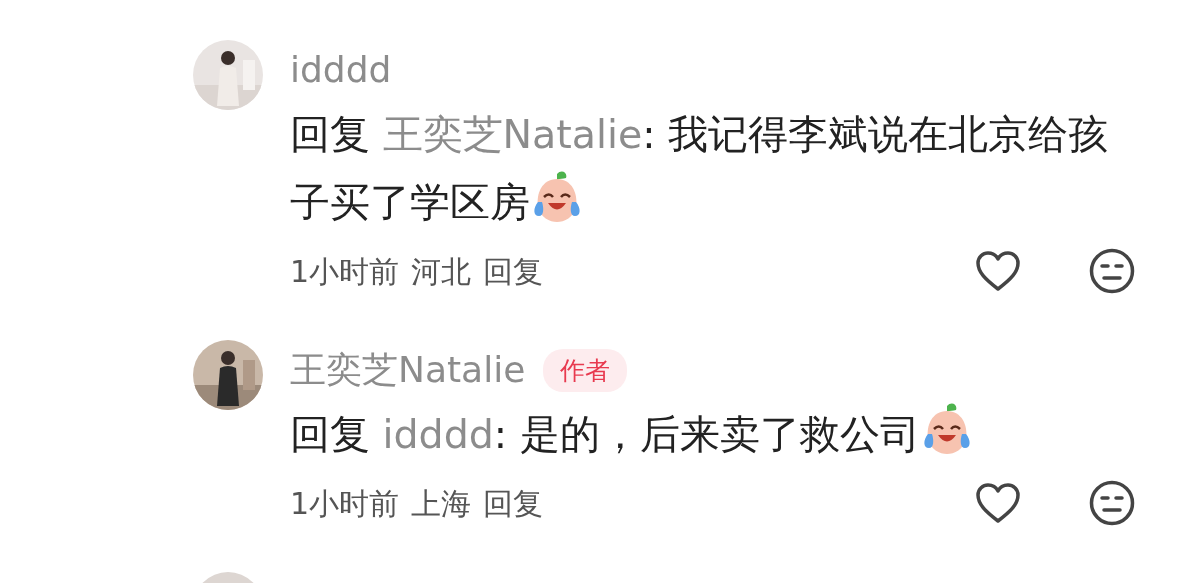 This screenshot has width=1179, height=583. Describe the element at coordinates (438, 434) in the screenshot. I see `mention-link: idddd` at that location.